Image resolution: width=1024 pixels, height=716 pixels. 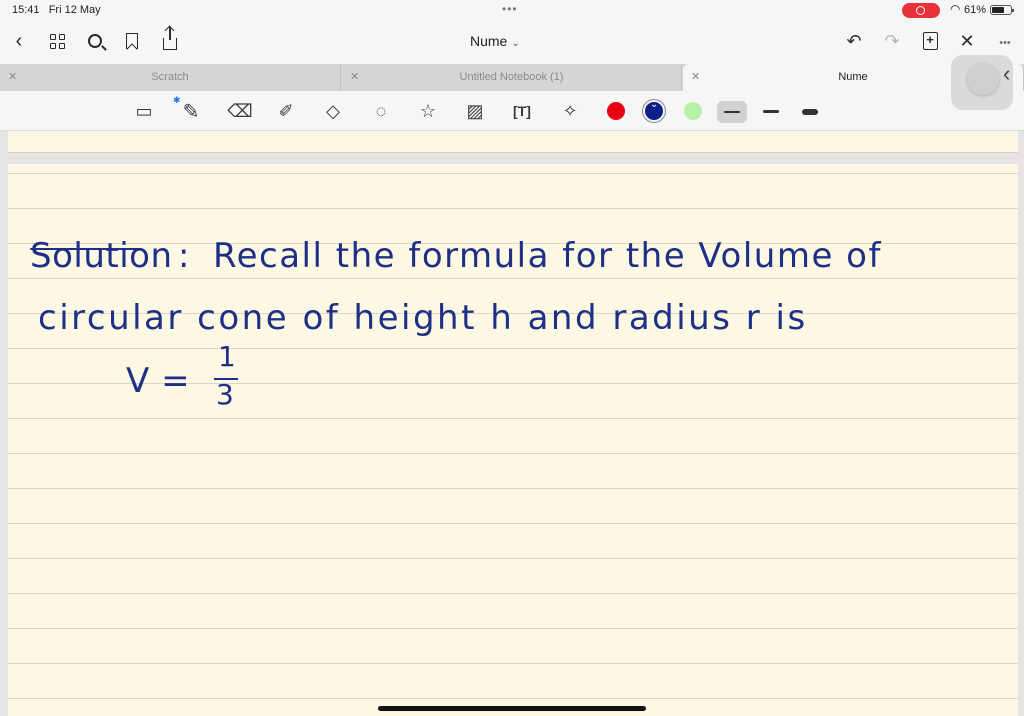 What do you see at coordinates (654, 109) in the screenshot?
I see `color-swatch-navy` at bounding box center [654, 109].